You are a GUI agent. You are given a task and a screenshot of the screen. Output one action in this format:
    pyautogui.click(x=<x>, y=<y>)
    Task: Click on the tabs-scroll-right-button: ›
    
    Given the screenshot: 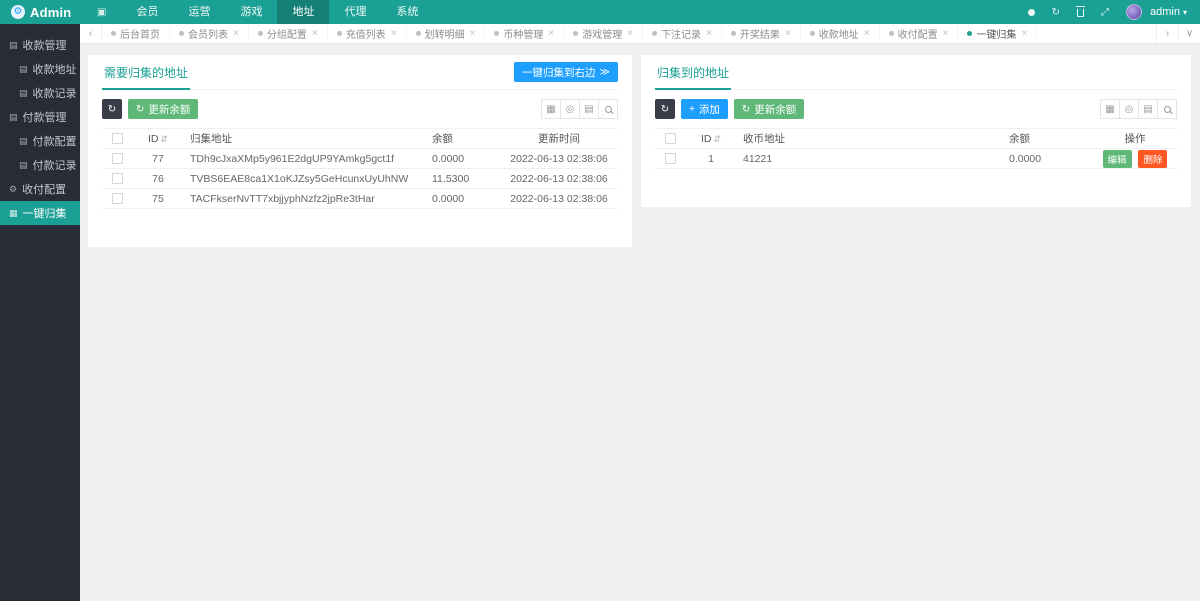 What is the action you would take?
    pyautogui.click(x=1167, y=33)
    